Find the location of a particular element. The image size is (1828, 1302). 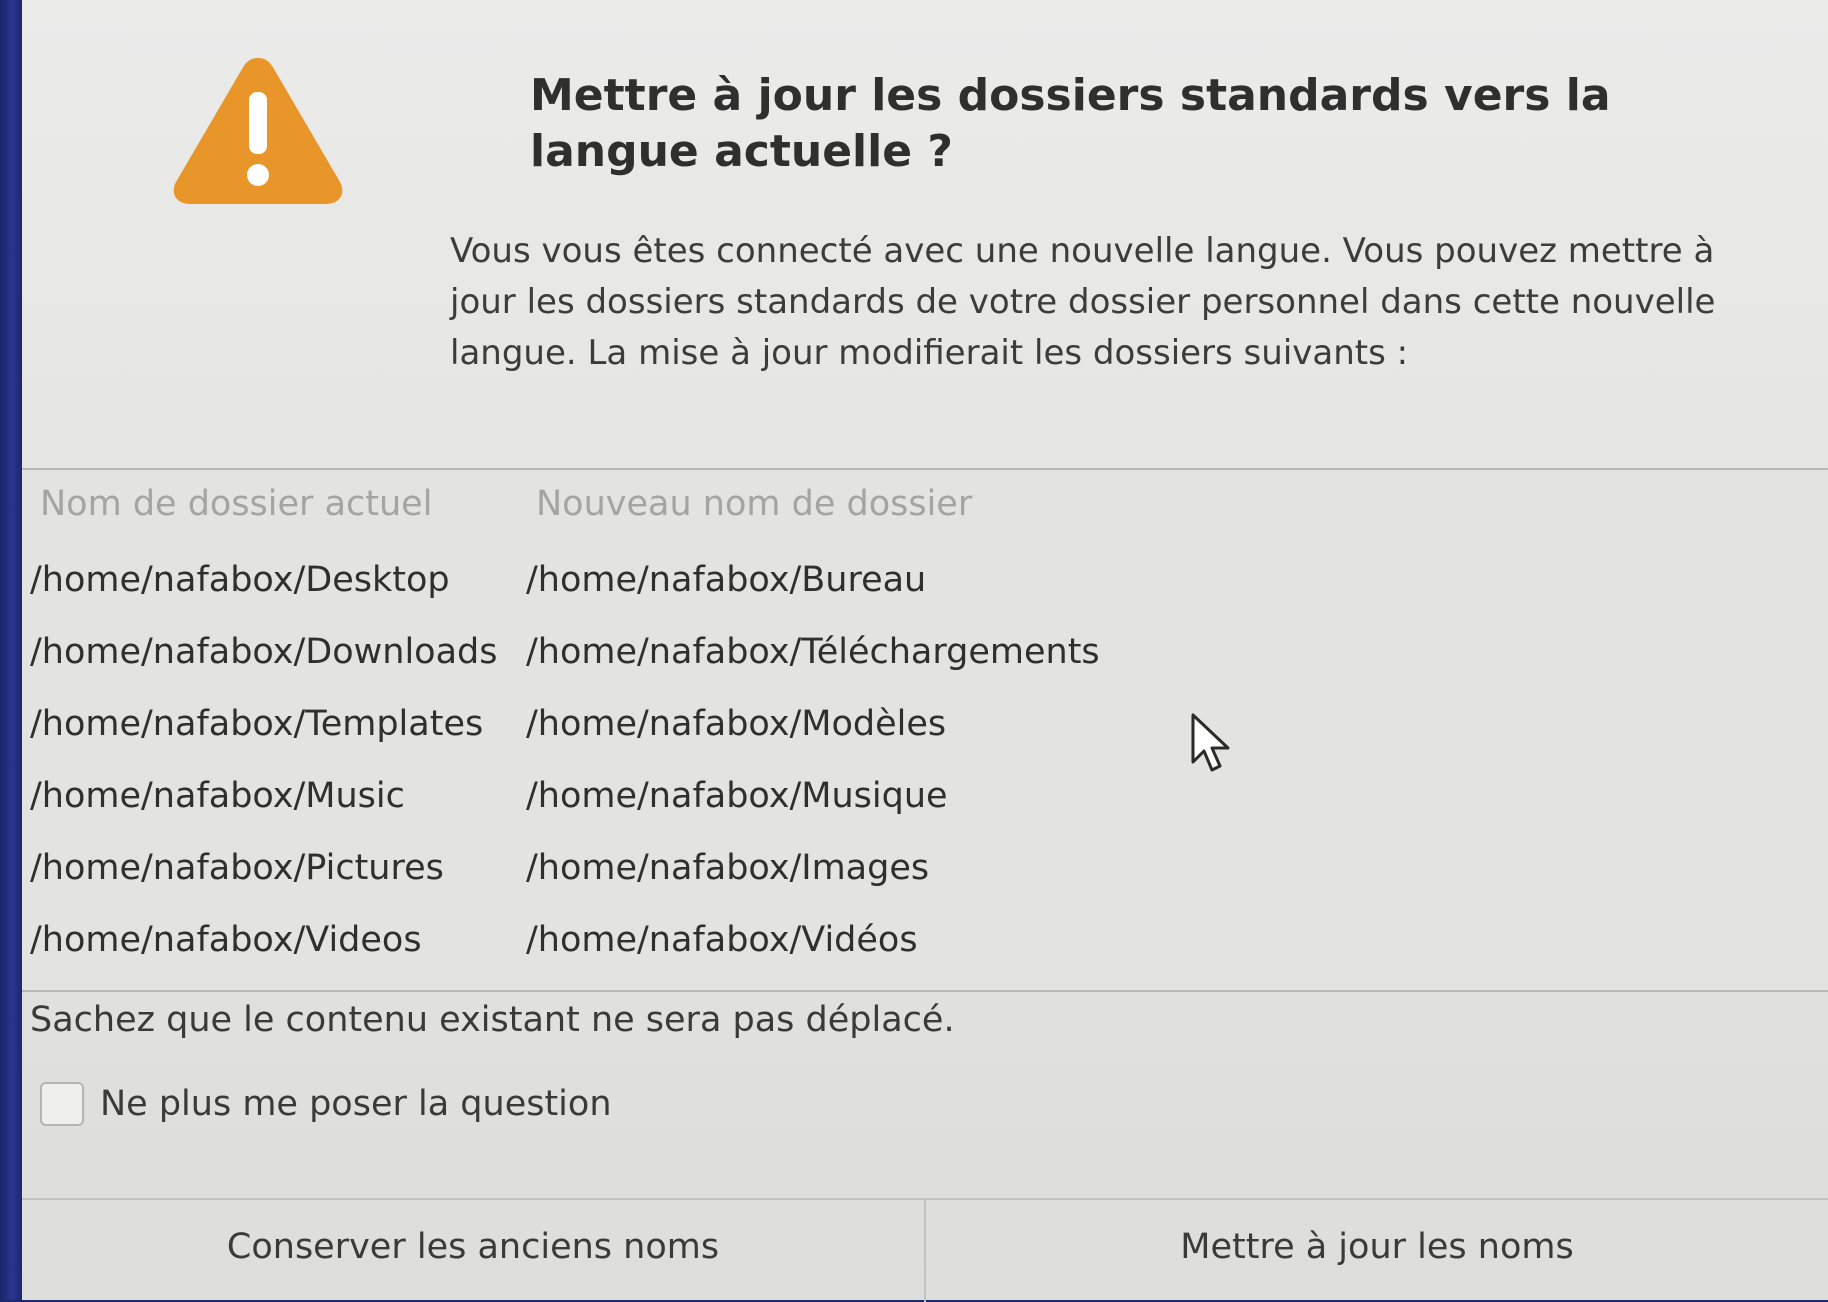

current-folder-cell: /home/nafabox/Downloads is located at coordinates (264, 652).